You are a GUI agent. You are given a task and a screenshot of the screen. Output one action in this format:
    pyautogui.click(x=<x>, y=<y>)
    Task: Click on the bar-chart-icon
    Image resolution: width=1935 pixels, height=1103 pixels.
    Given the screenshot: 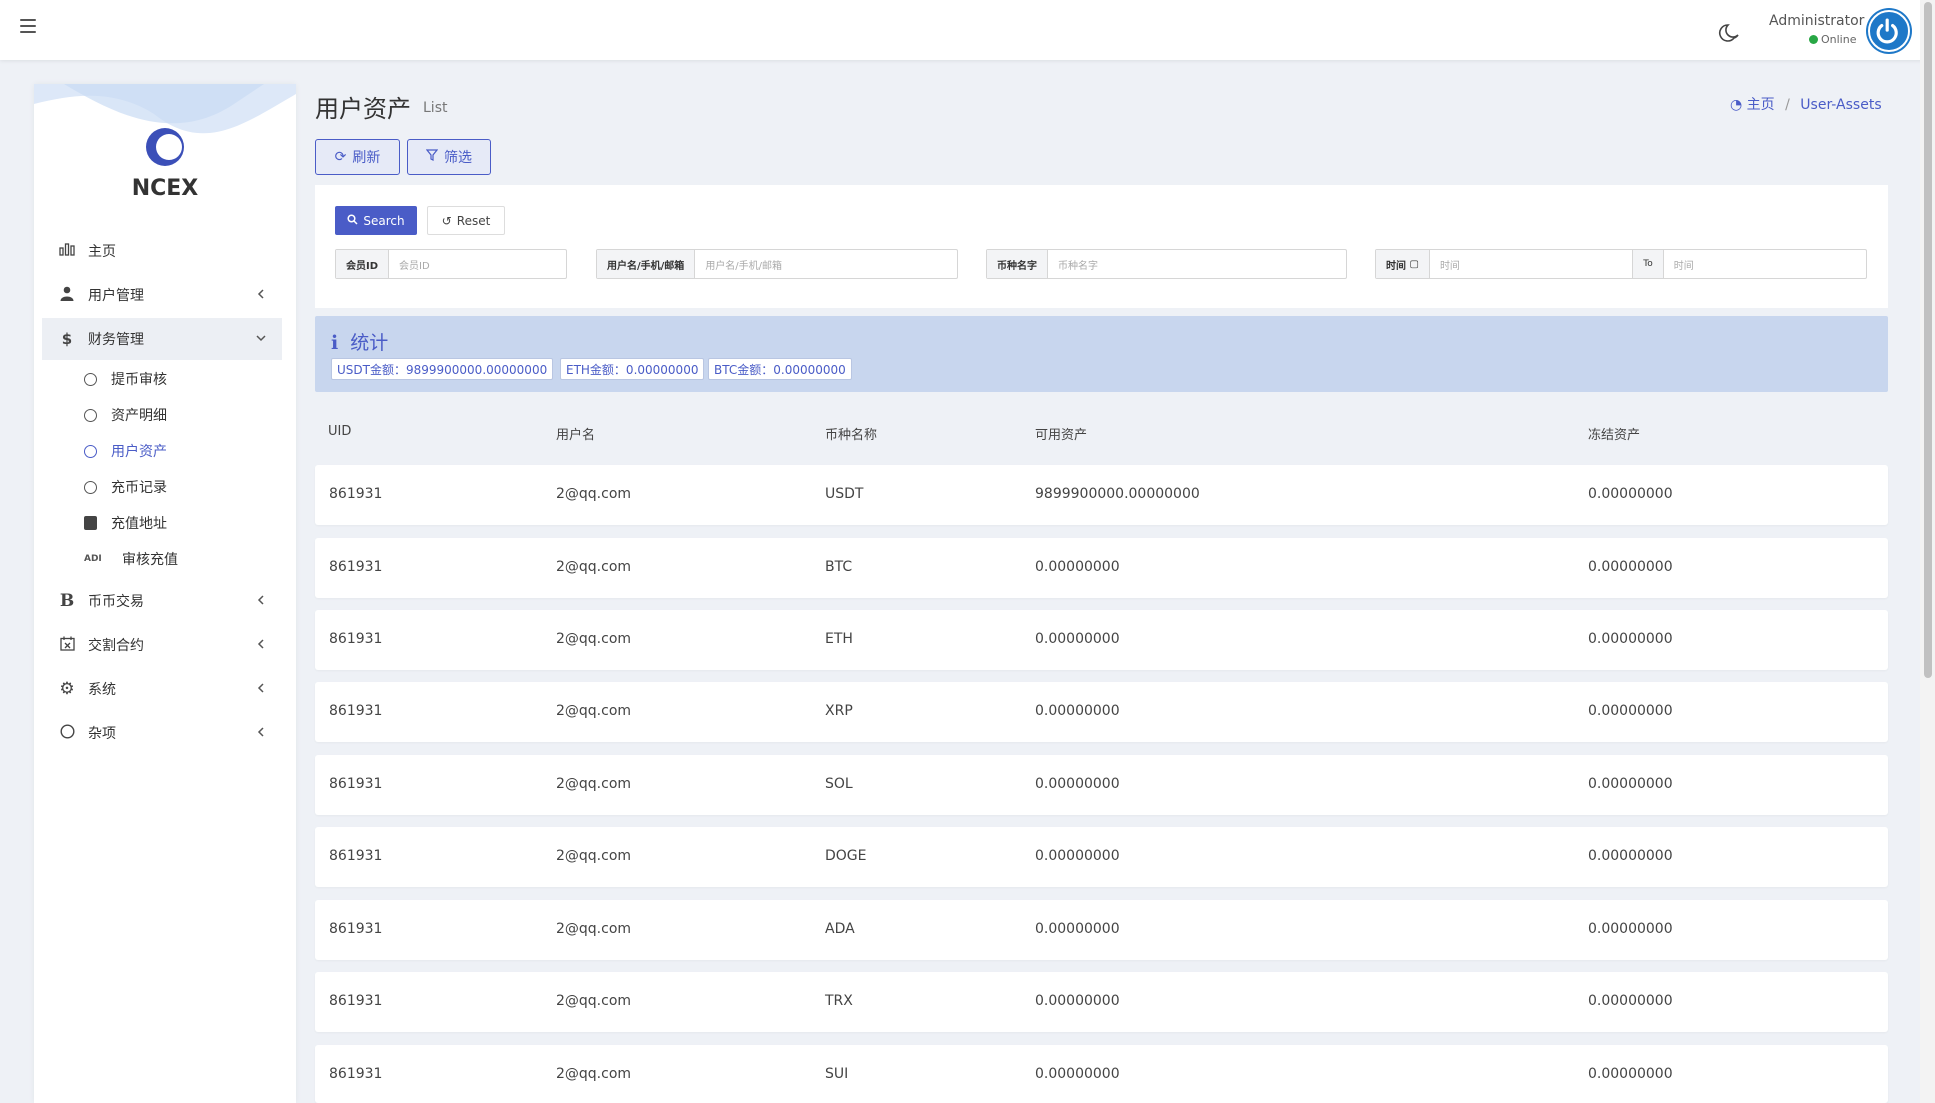 What is the action you would take?
    pyautogui.click(x=67, y=251)
    